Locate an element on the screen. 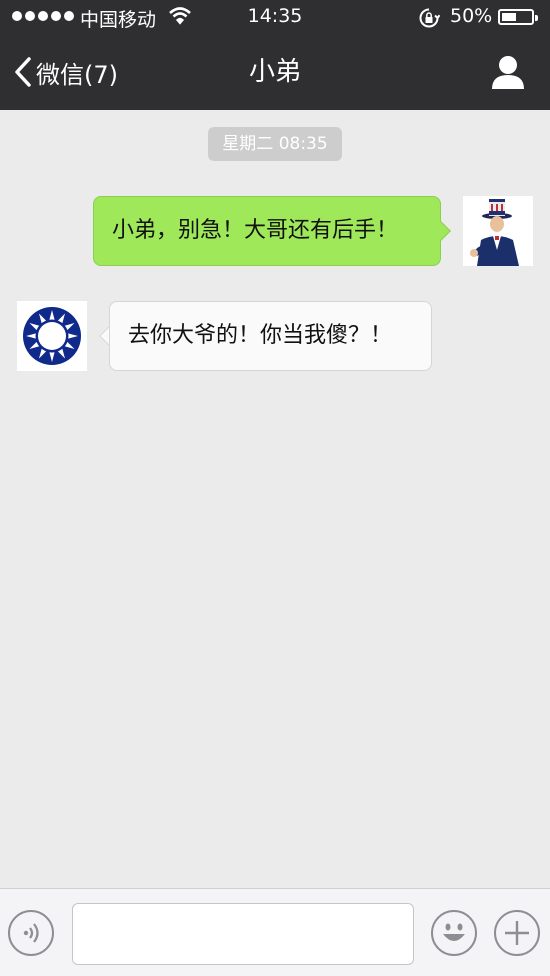 This screenshot has width=550, height=976. emoji-button is located at coordinates (454, 933).